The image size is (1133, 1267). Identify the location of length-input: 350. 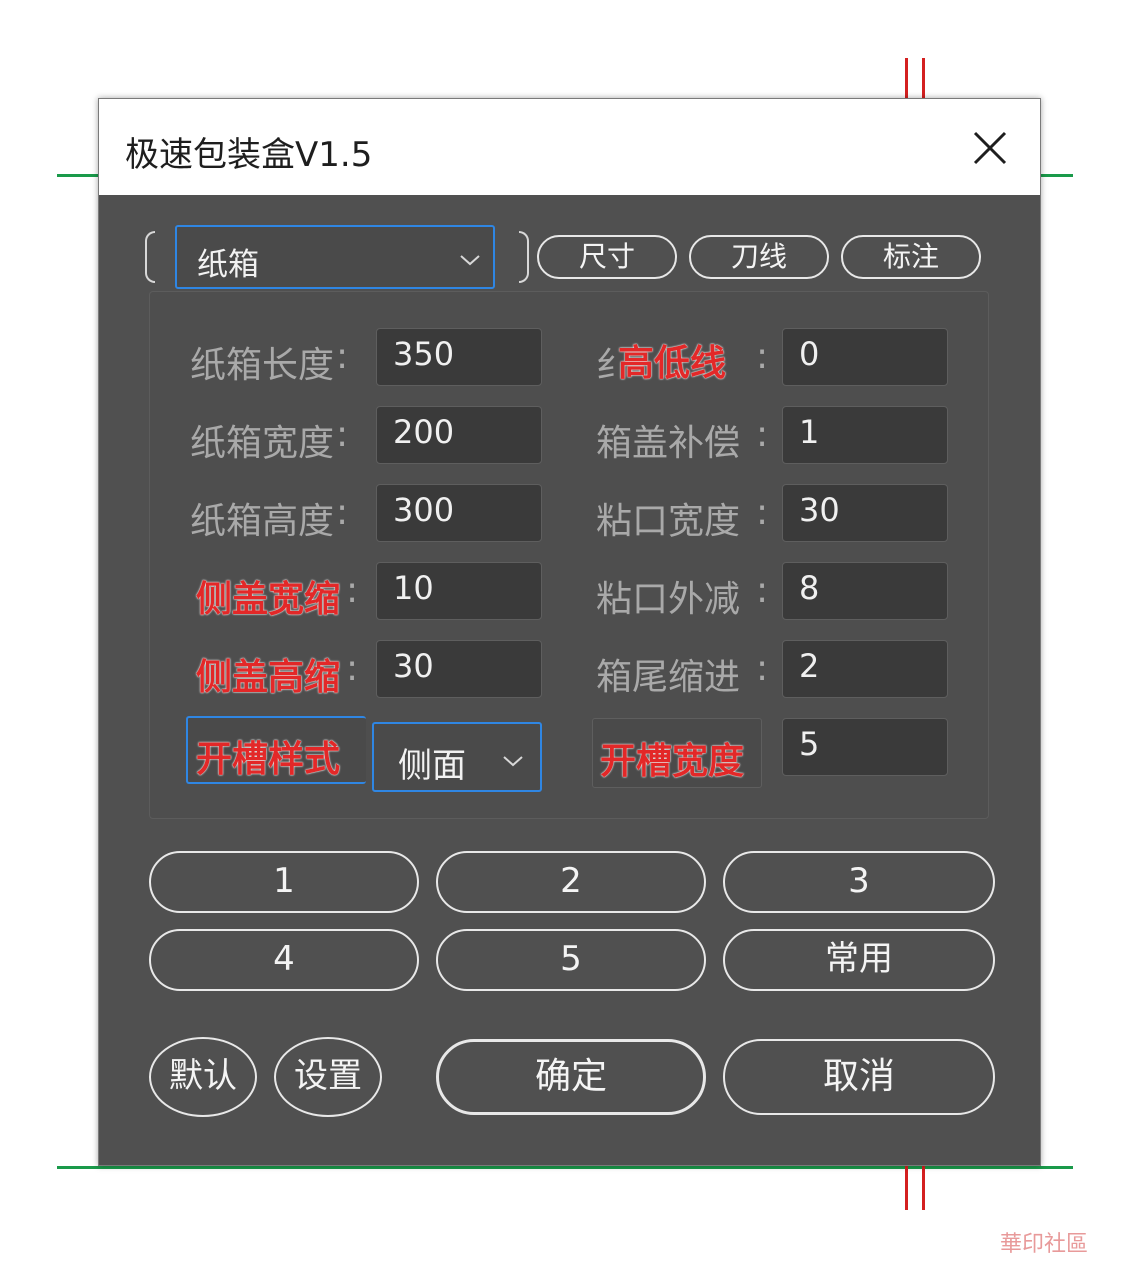
(459, 357).